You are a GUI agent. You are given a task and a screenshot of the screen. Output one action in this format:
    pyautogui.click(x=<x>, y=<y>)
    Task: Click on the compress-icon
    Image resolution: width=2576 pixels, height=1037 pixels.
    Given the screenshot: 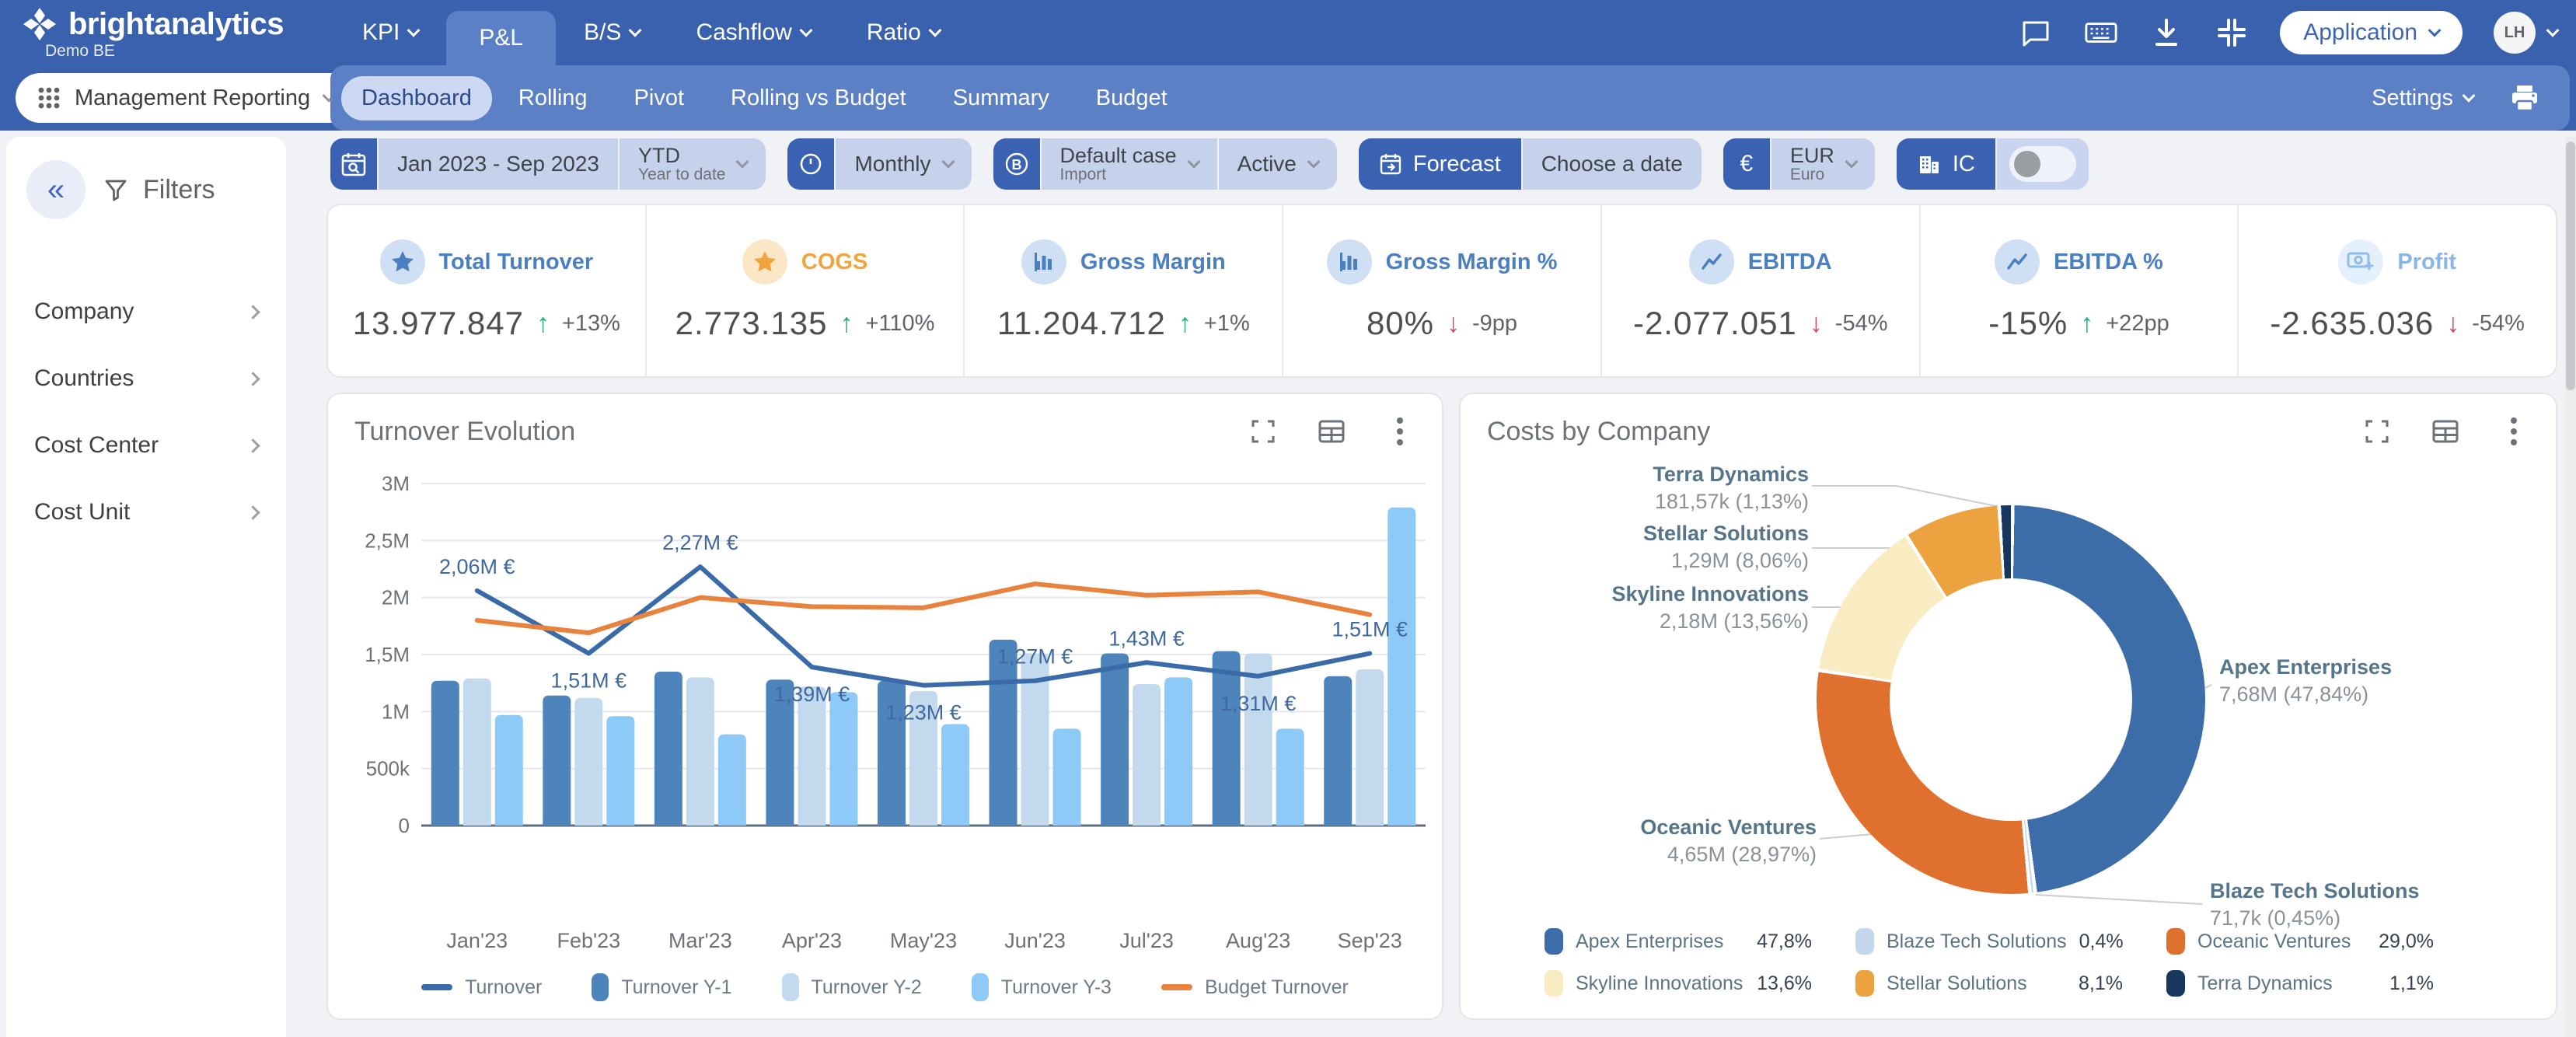 What is the action you would take?
    pyautogui.click(x=2232, y=33)
    